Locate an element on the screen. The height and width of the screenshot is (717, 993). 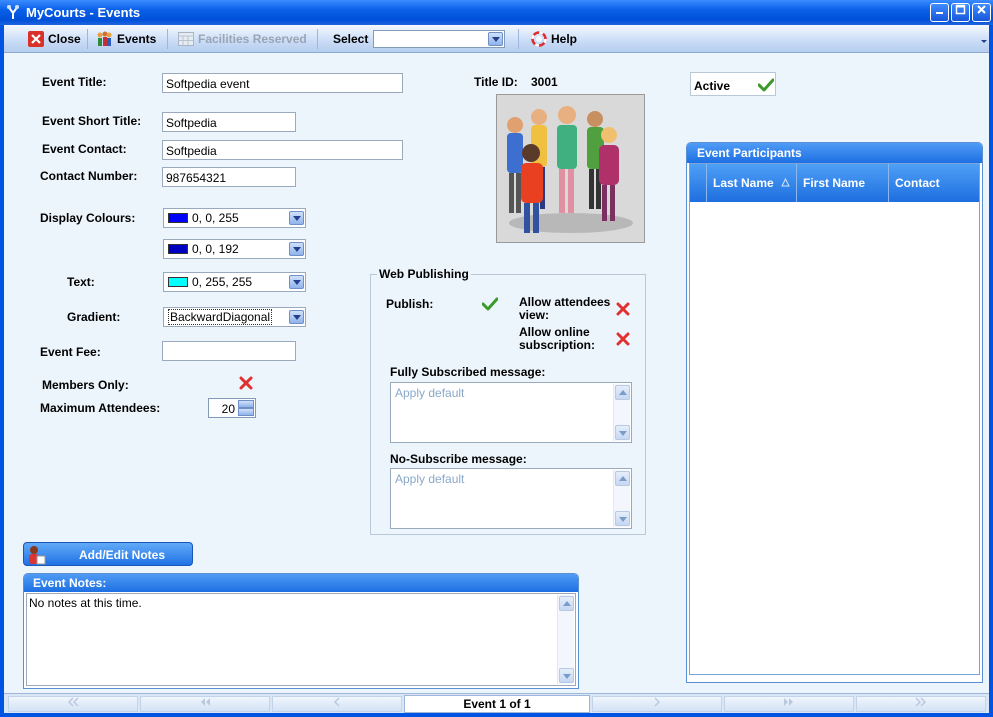
text-colour-dropdown: 0, 255, 255 is located at coordinates (234, 282).